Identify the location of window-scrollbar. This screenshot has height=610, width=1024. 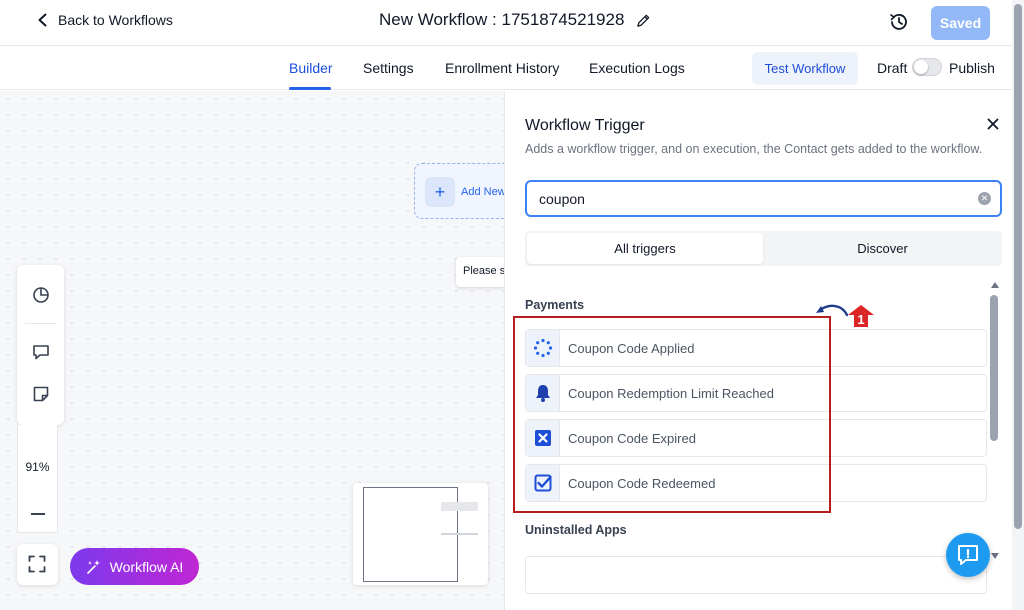
(1018, 305).